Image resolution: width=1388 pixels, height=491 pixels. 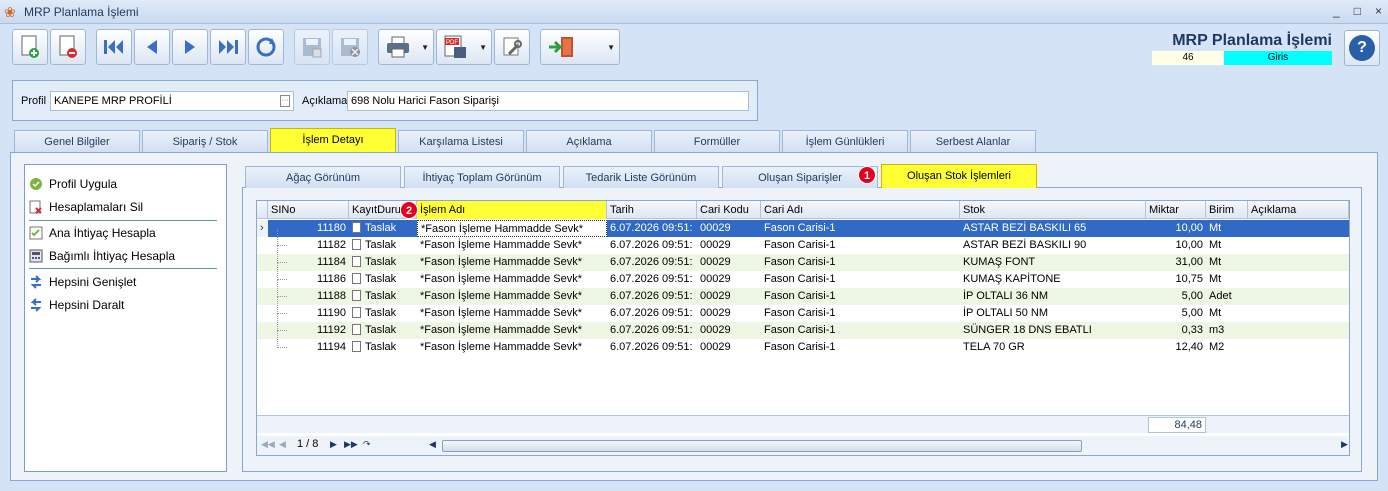 I want to click on tab-karsilama-listesi: Karşılama Listesi, so click(x=461, y=141).